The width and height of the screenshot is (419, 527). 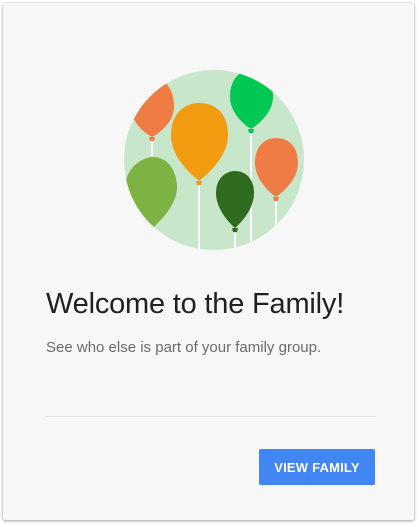 I want to click on welcome-title: Welcome to the Family!, so click(x=195, y=304).